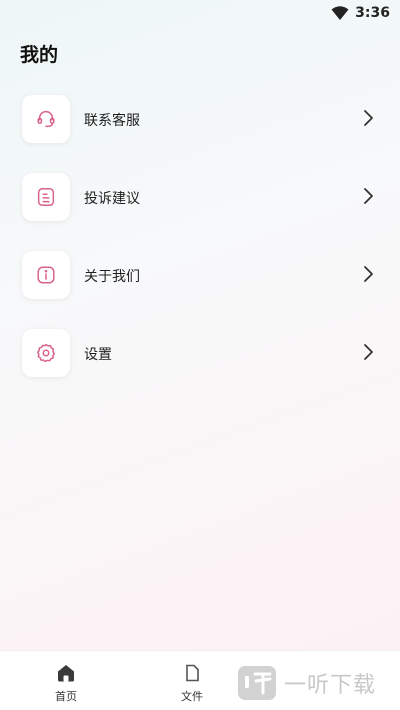 This screenshot has width=400, height=710. Describe the element at coordinates (39, 55) in the screenshot. I see `page-title: 我的` at that location.